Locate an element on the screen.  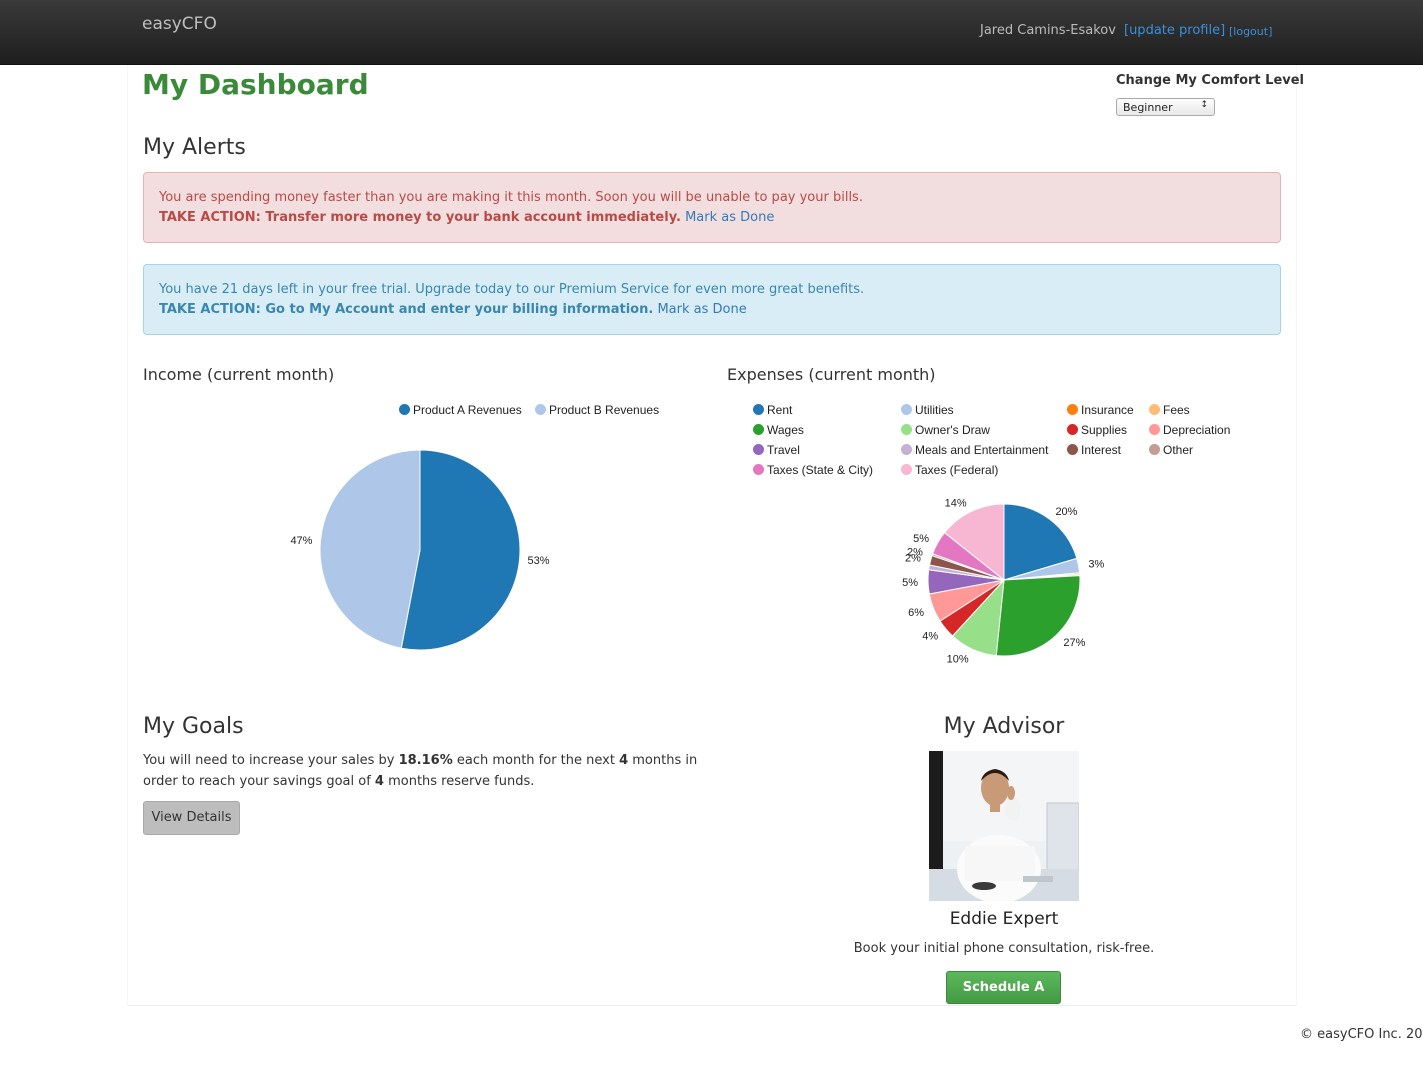
expenses-label-13: 14% is located at coordinates (956, 504).